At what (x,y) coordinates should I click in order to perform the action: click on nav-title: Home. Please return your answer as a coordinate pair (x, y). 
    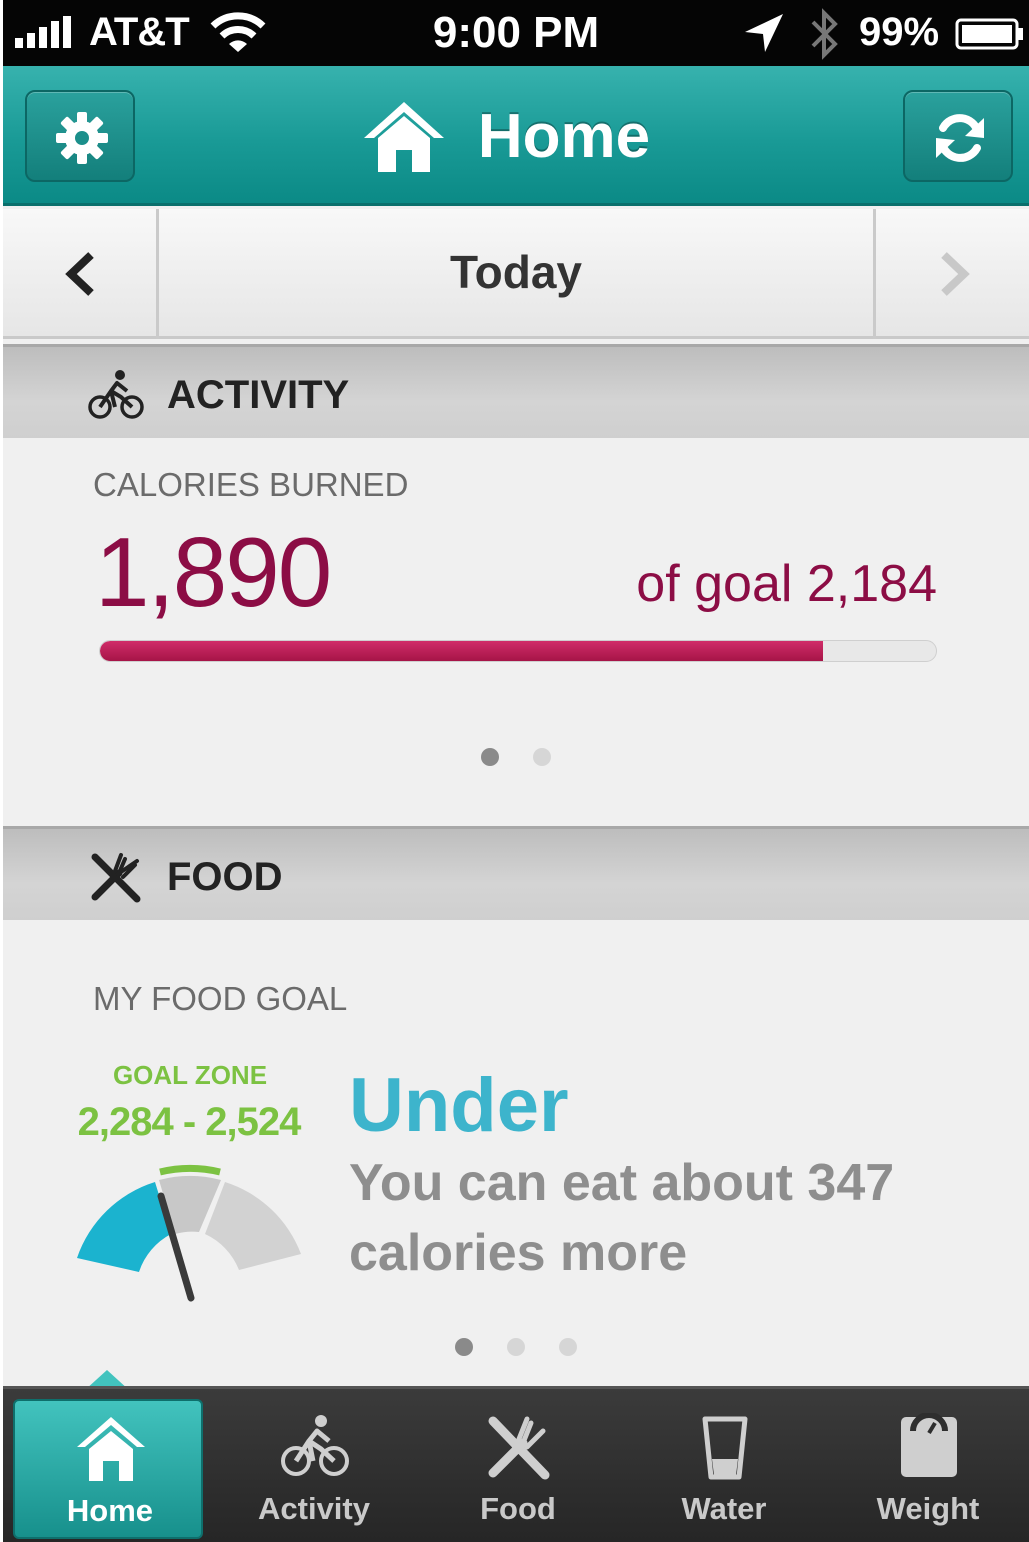
    Looking at the image, I should click on (516, 136).